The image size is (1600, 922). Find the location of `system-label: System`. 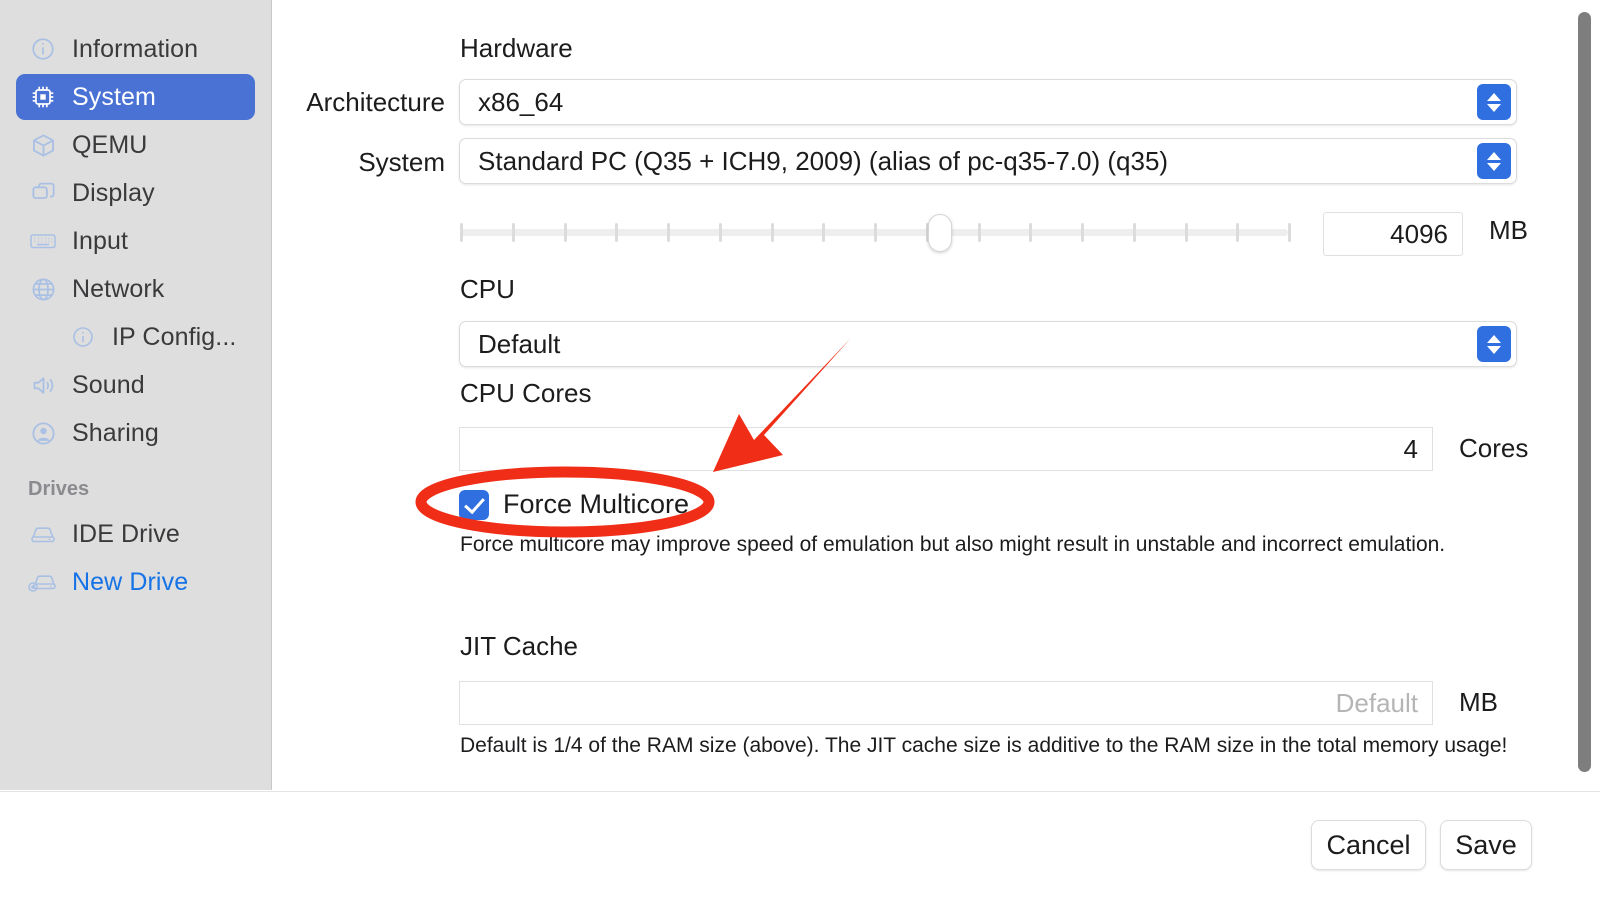

system-label: System is located at coordinates (401, 162).